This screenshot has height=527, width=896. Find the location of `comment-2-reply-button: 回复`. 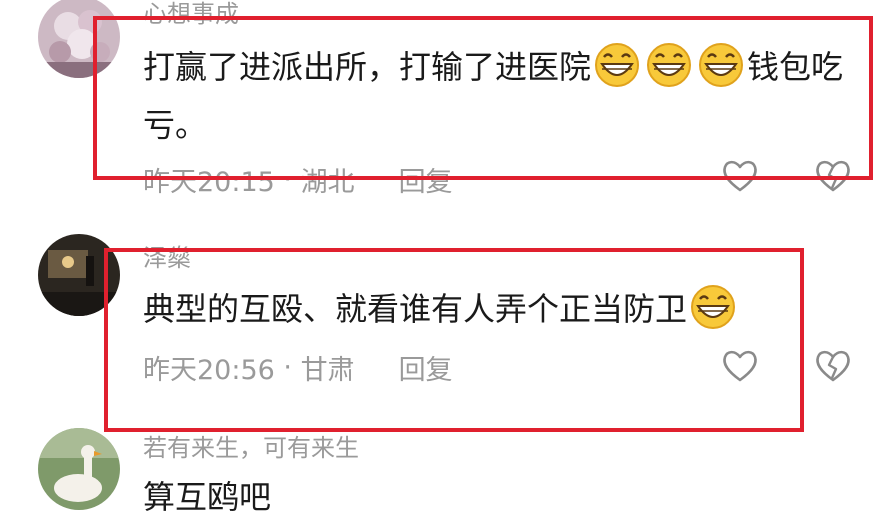

comment-2-reply-button: 回复 is located at coordinates (426, 367).